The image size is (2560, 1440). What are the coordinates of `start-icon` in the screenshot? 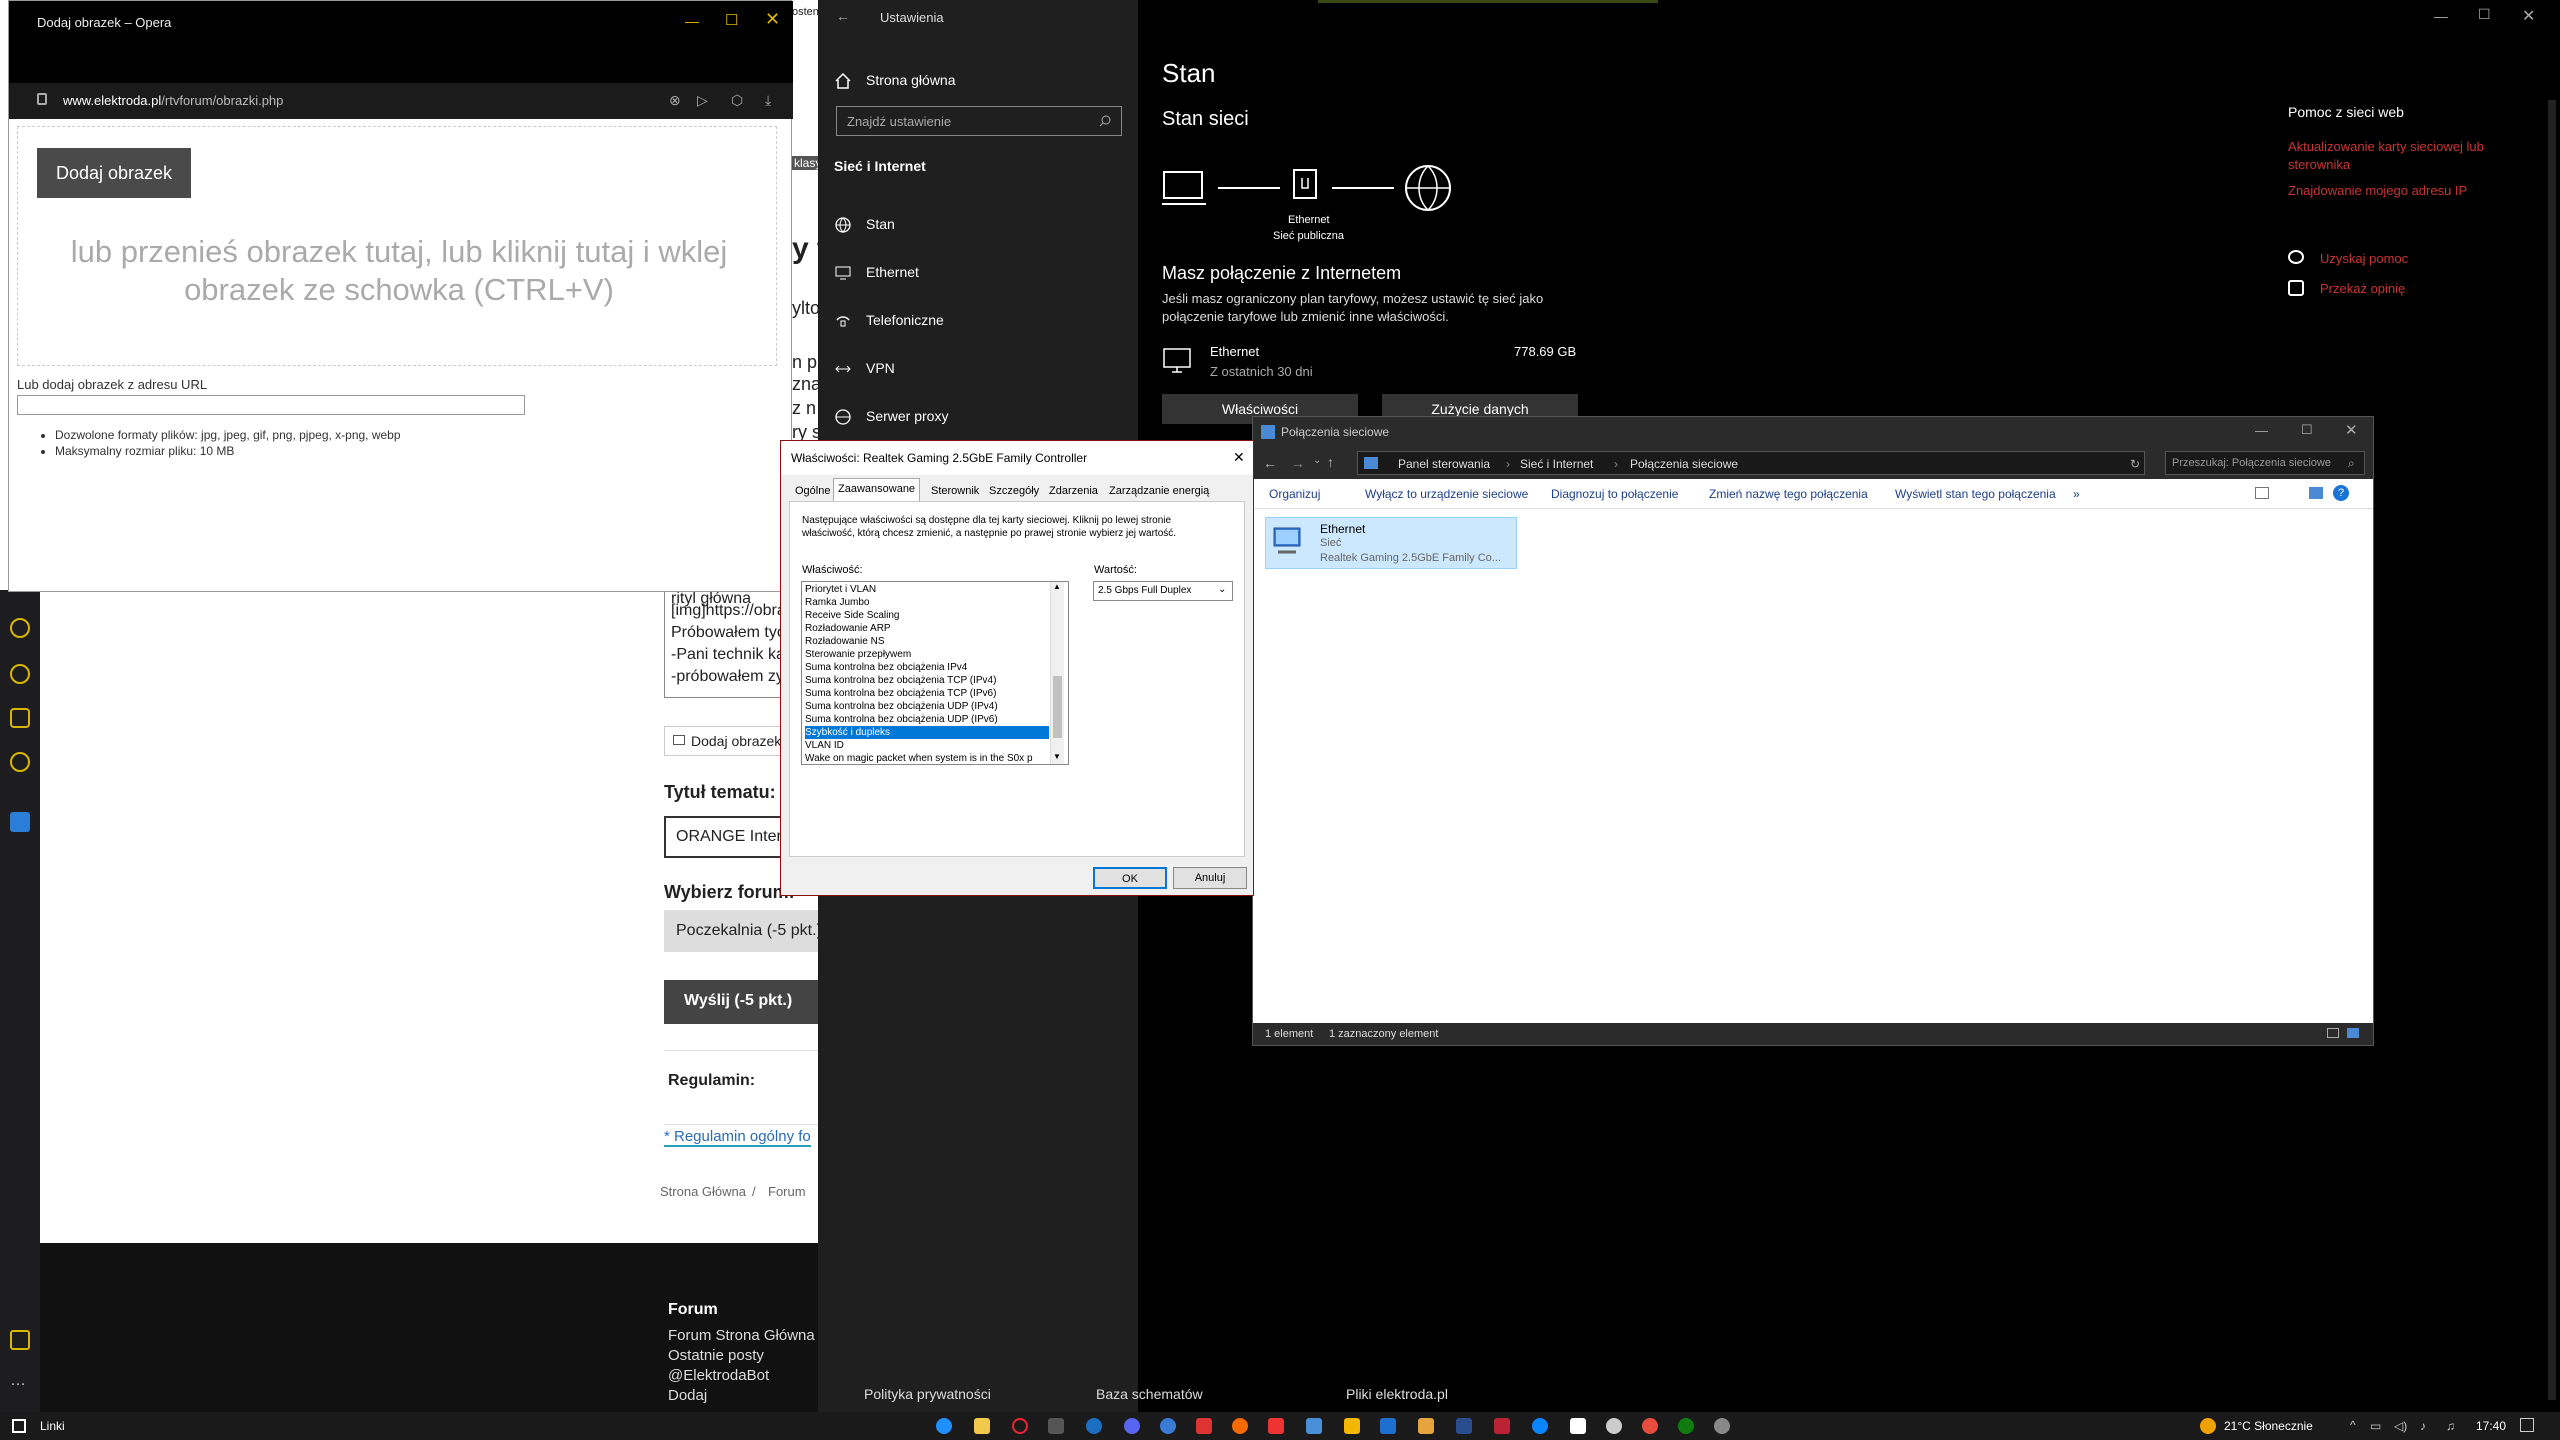 It's located at (19, 1426).